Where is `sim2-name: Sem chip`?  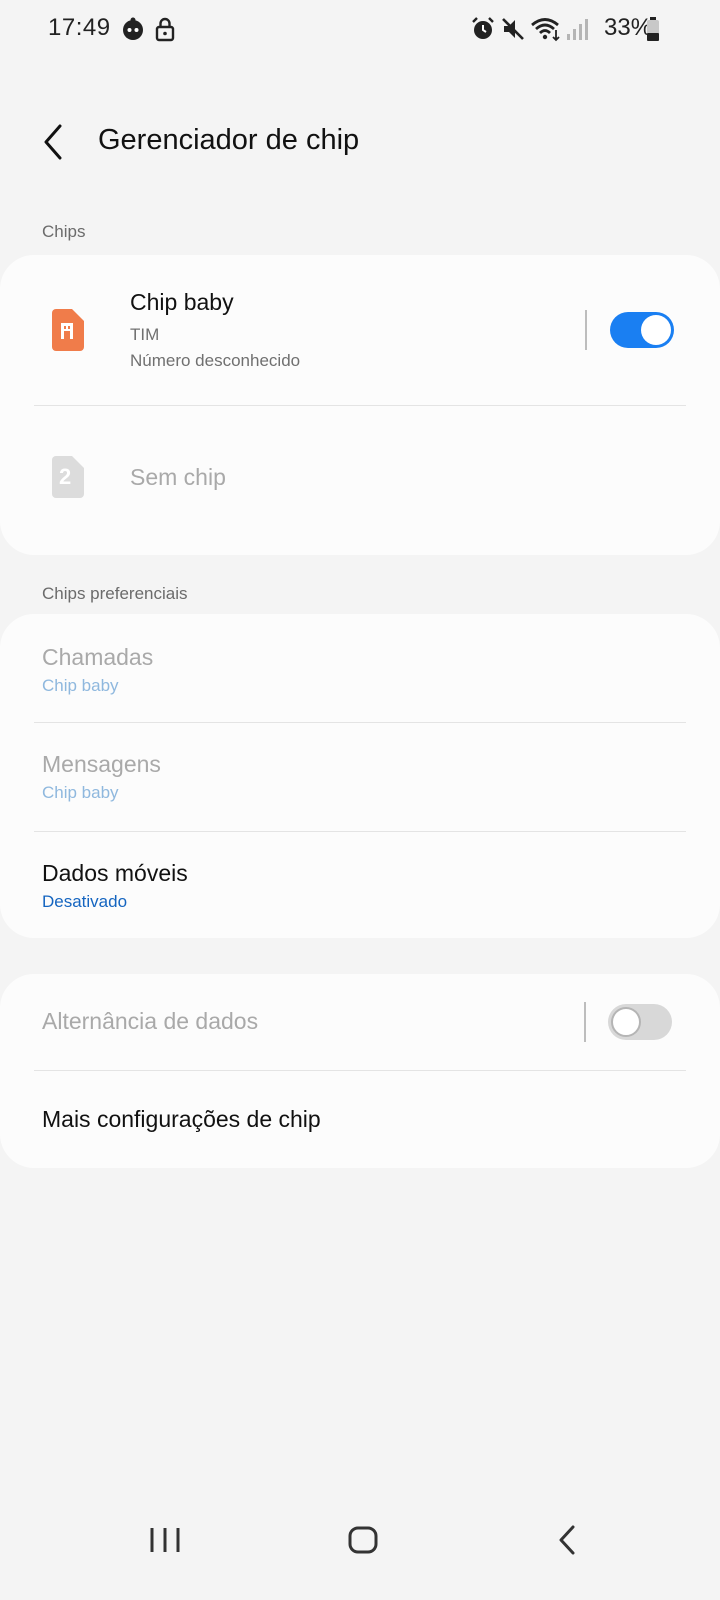
sim2-name: Sem chip is located at coordinates (178, 477).